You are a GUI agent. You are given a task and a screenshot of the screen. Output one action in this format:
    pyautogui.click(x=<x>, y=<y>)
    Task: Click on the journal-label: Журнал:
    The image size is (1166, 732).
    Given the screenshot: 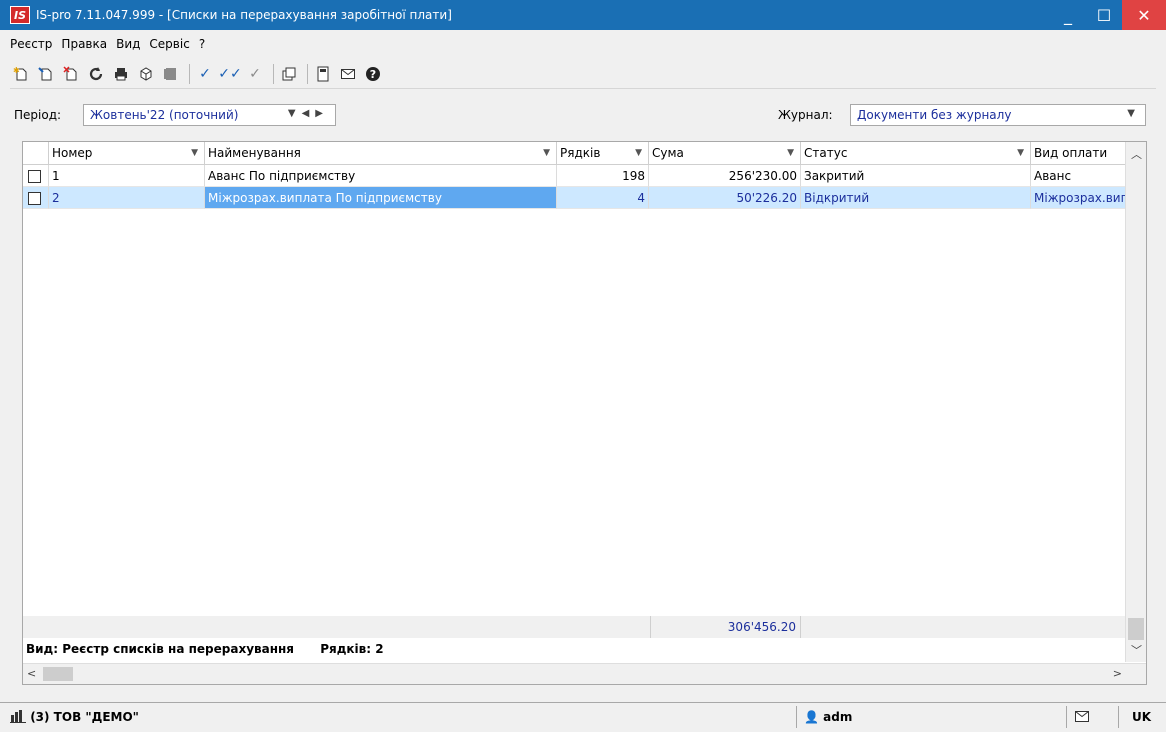 What is the action you would take?
    pyautogui.click(x=805, y=115)
    